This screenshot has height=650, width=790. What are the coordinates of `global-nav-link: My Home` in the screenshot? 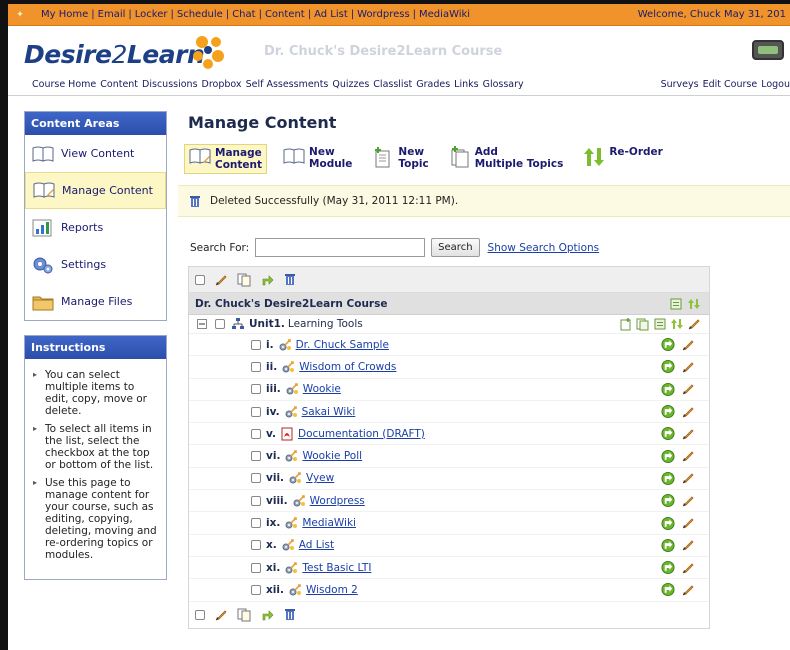 It's located at (64, 14).